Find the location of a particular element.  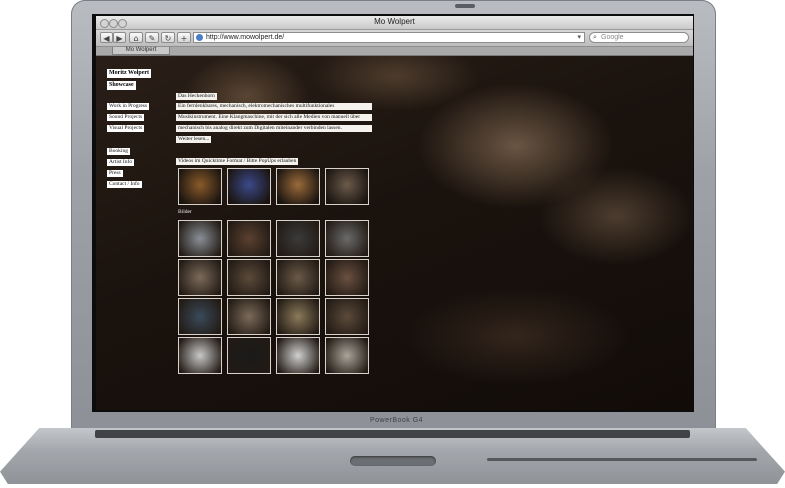

search-icon: ⌕ is located at coordinates (595, 37).